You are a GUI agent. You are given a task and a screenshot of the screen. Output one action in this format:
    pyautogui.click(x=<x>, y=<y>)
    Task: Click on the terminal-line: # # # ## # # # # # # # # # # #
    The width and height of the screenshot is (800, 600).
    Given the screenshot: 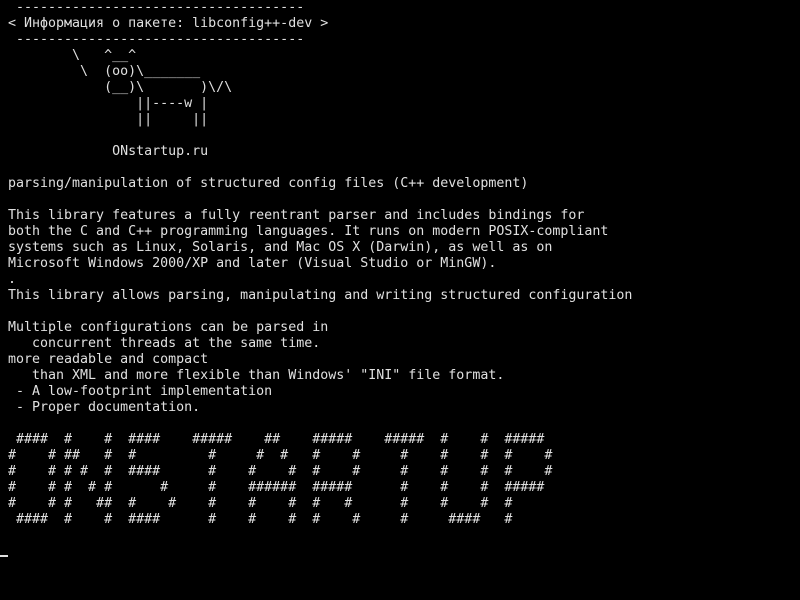 What is the action you would take?
    pyautogui.click(x=260, y=503)
    